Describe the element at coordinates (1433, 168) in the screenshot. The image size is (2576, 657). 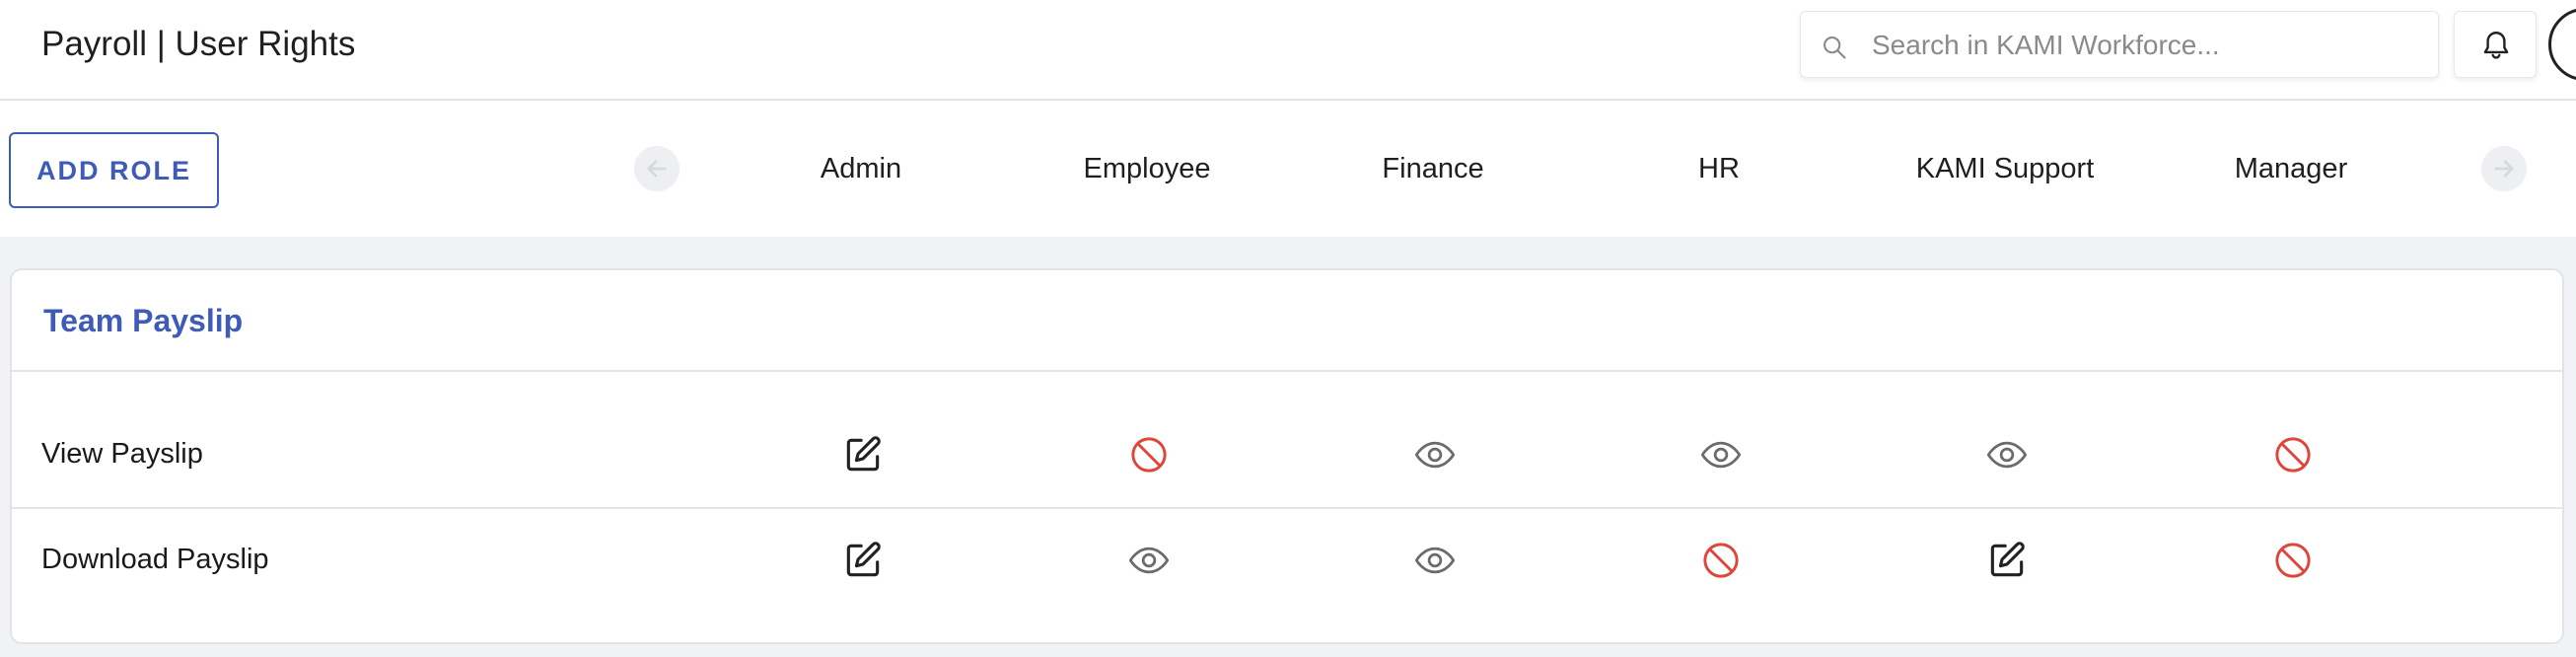
I see `role-tab-finance: Finance` at that location.